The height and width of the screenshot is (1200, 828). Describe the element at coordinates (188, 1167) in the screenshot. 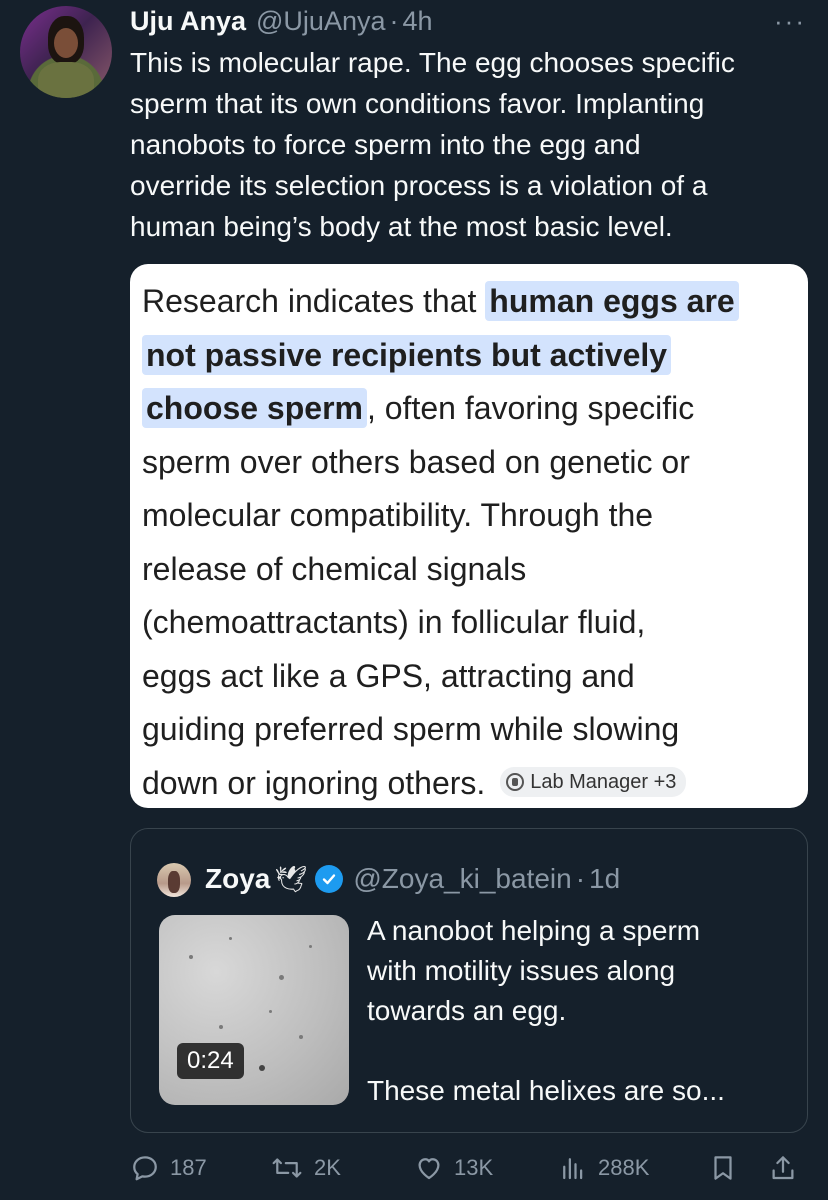

I see `reply-count: 187` at that location.